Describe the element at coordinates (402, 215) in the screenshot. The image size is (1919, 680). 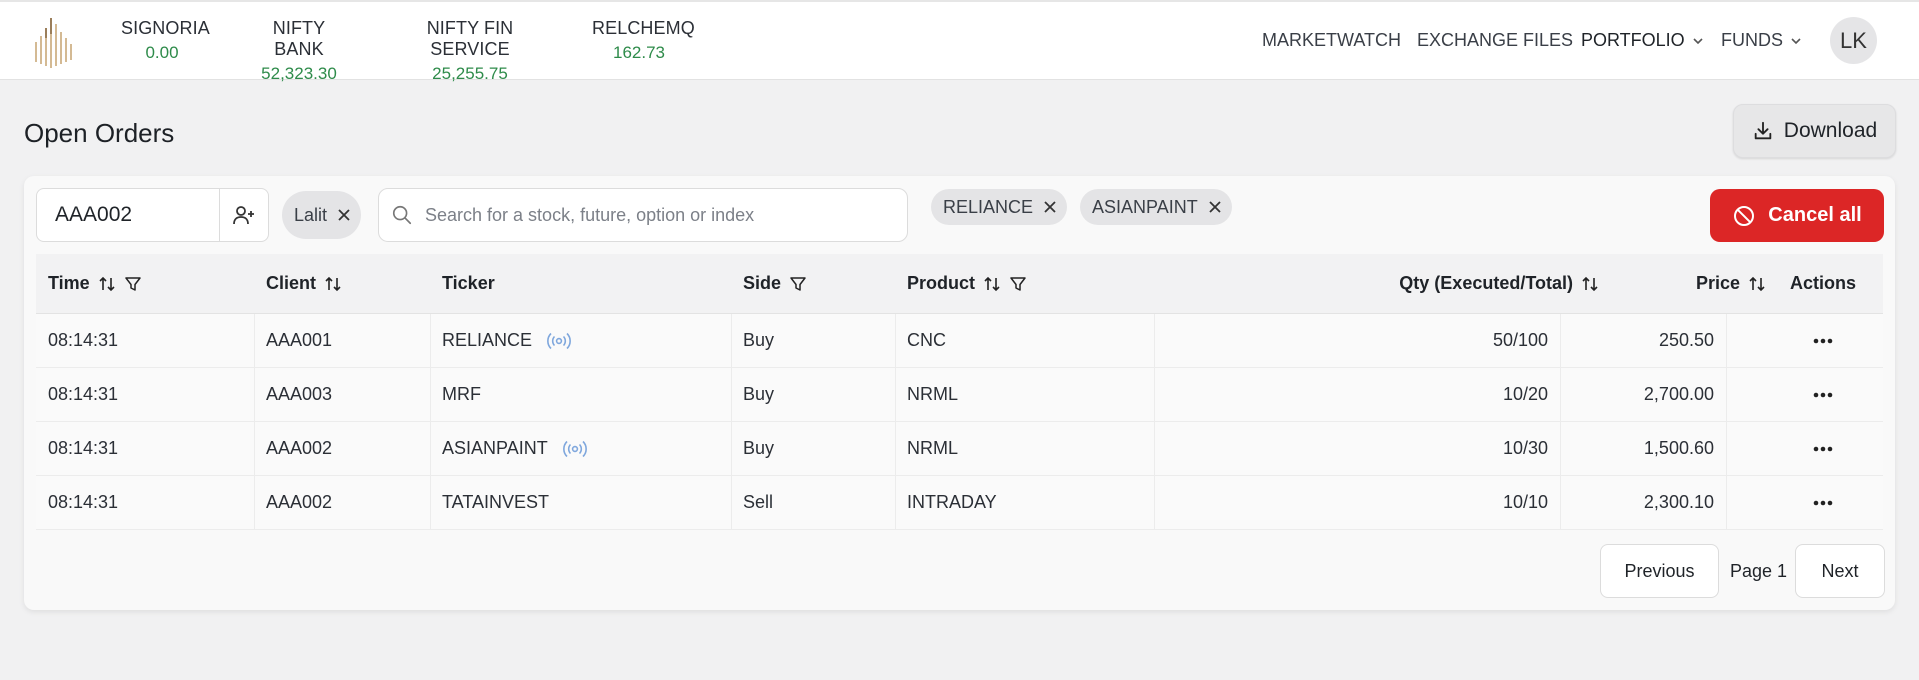
I see `search-icon` at that location.